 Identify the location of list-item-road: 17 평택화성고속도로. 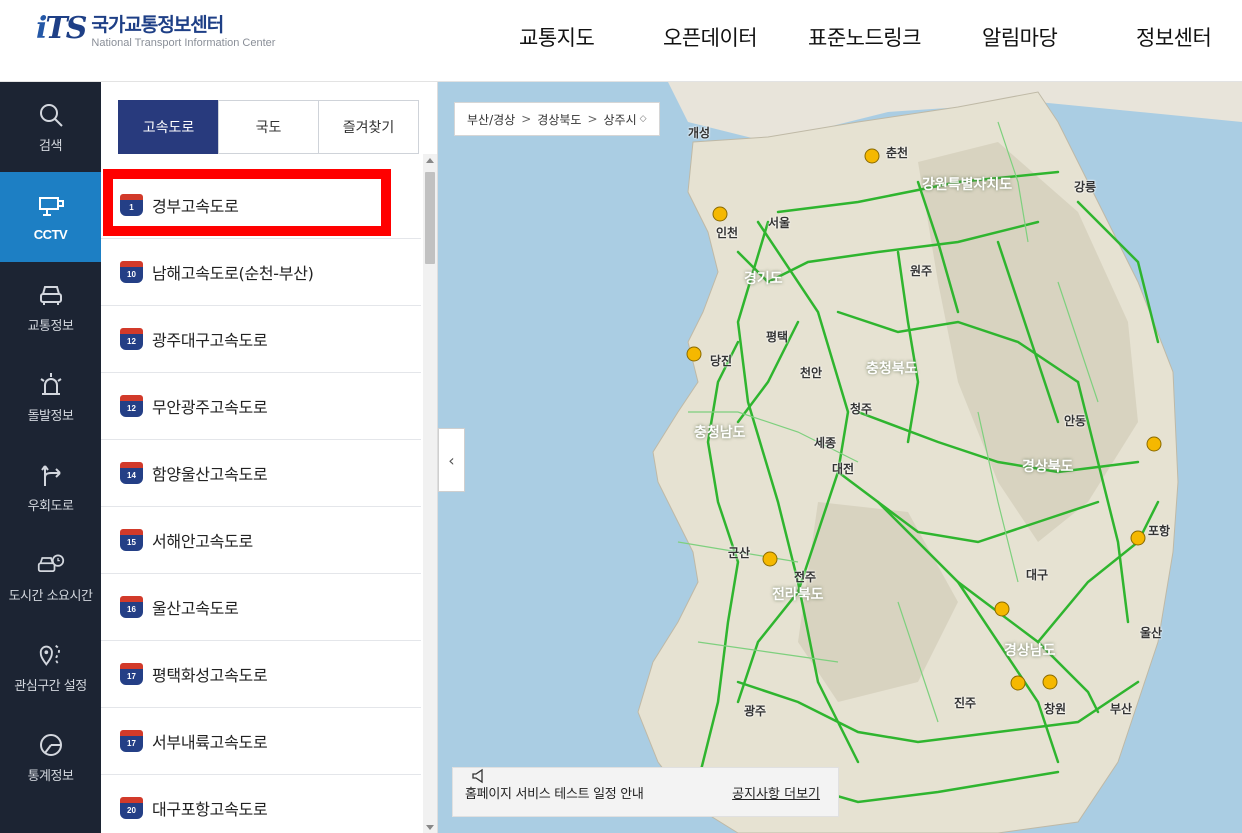
(261, 674).